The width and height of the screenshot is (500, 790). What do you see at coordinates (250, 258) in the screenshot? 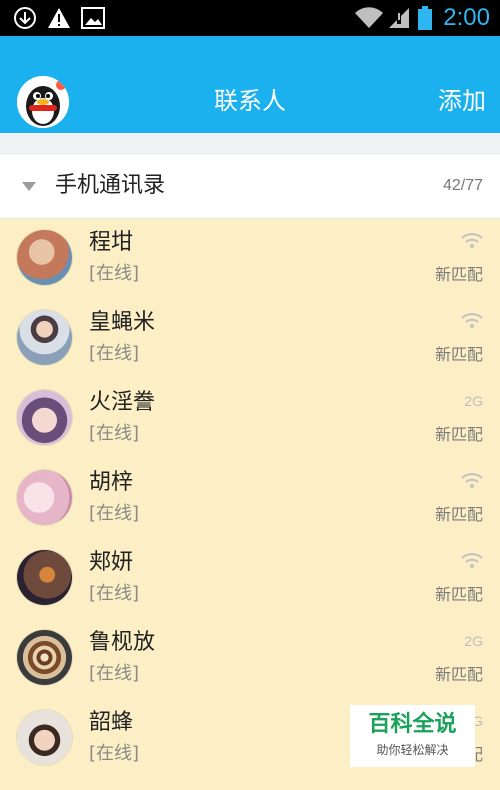
I see `list-item: 程坩 [在线] 新匹配` at bounding box center [250, 258].